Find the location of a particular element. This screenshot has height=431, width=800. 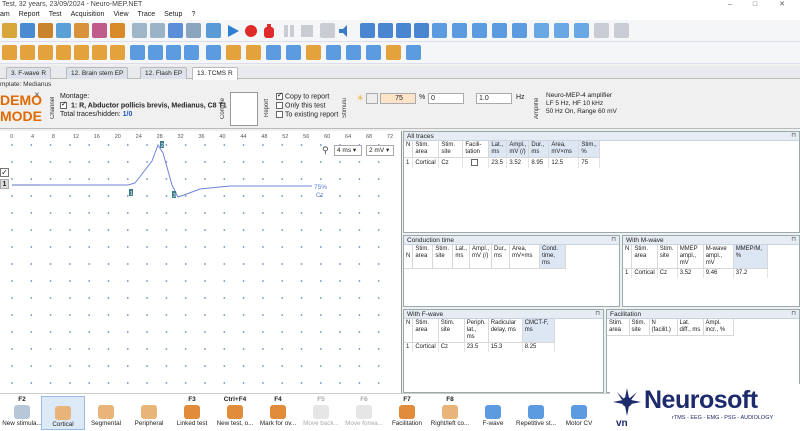

refresh-icon is located at coordinates (213, 30).